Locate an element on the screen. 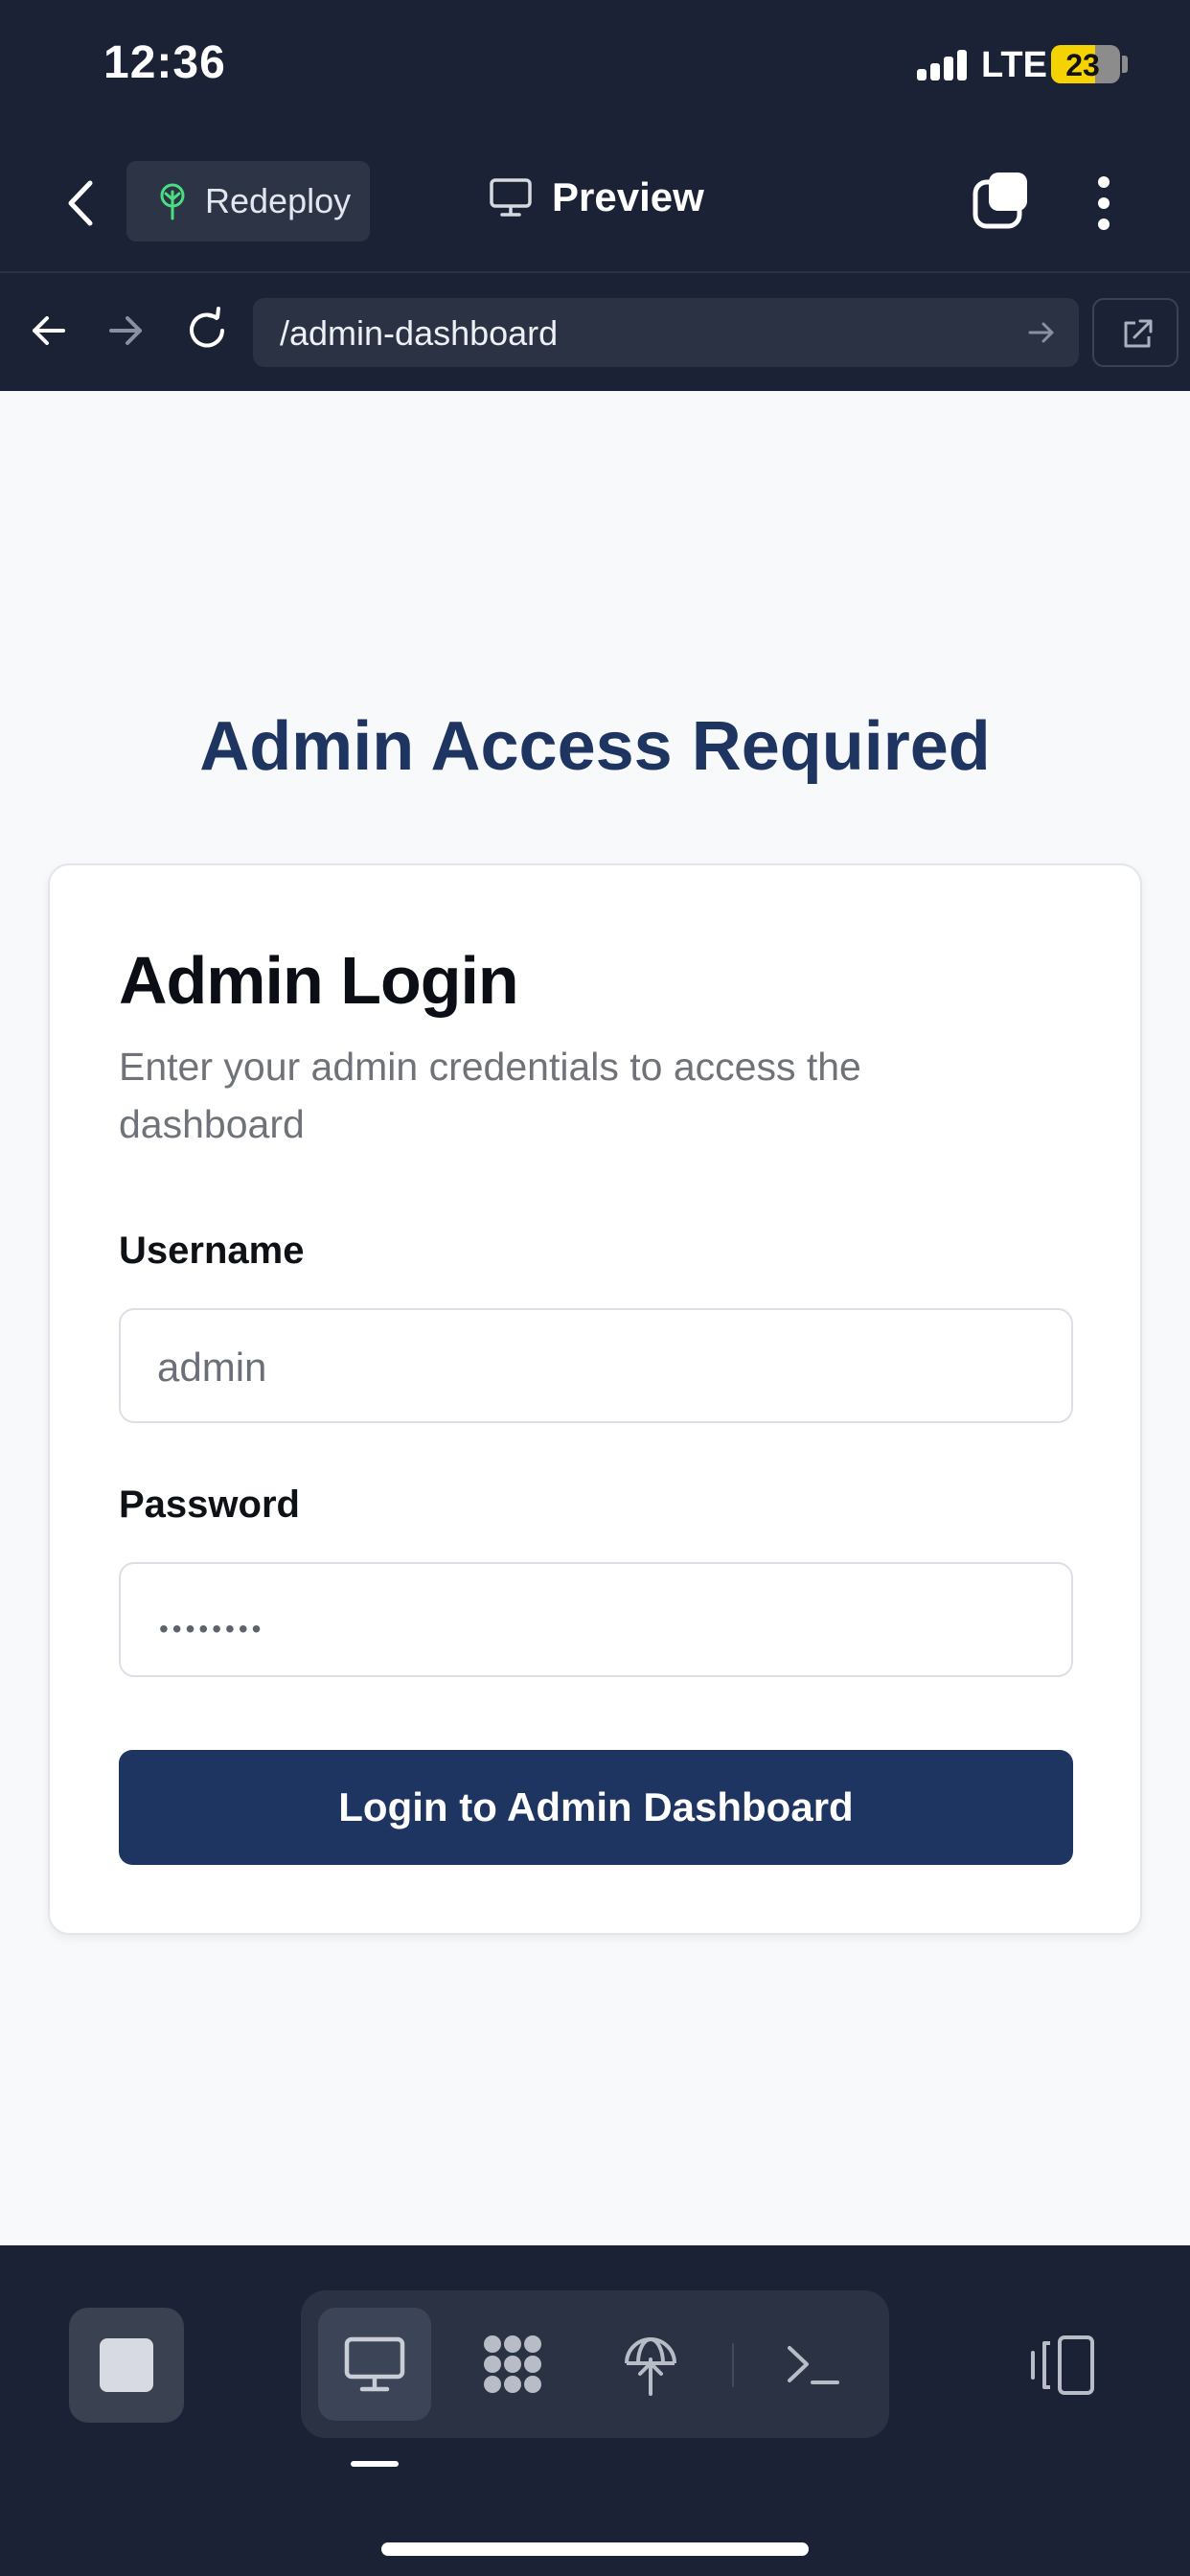 Image resolution: width=1190 pixels, height=2576 pixels. external-link-icon is located at coordinates (1138, 333).